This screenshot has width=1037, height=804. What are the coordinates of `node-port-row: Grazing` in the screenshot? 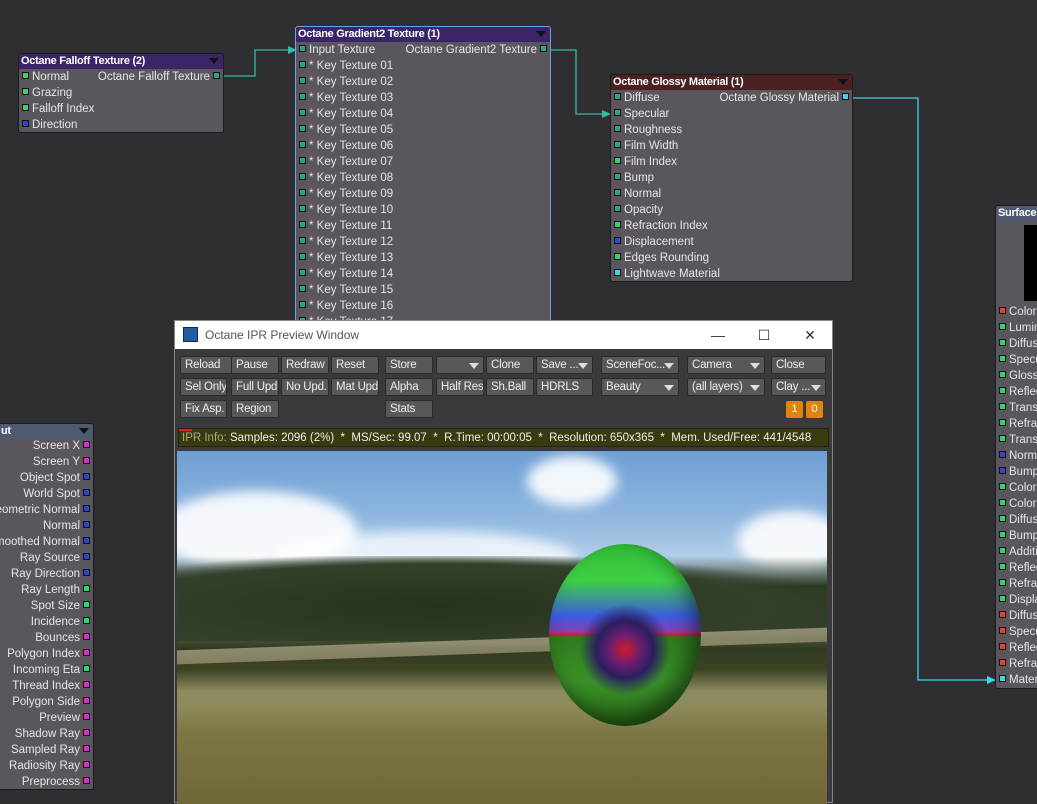 It's located at (45, 93).